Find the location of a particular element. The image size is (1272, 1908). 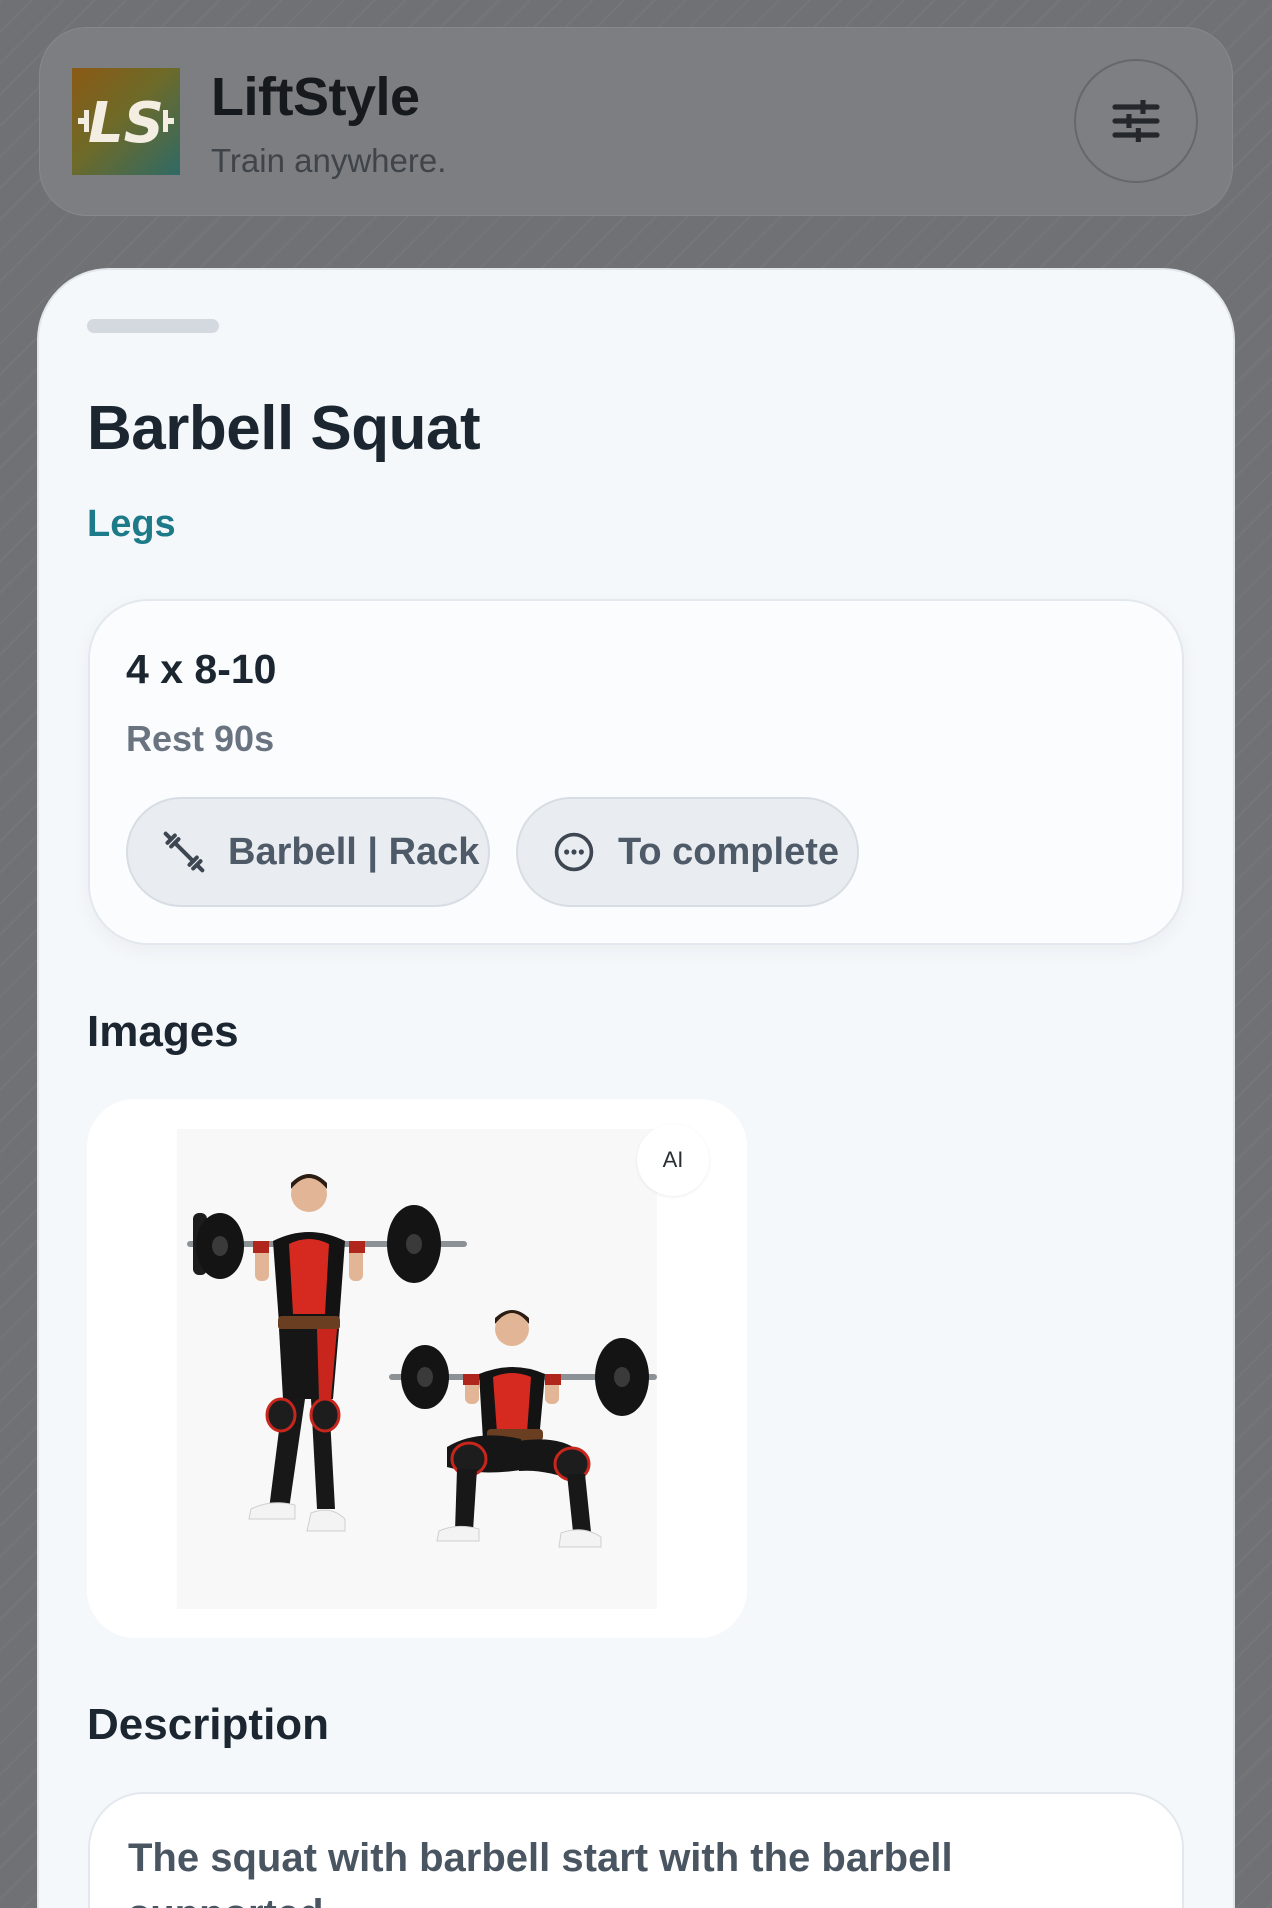

app-title: LiftStyle is located at coordinates (315, 97).